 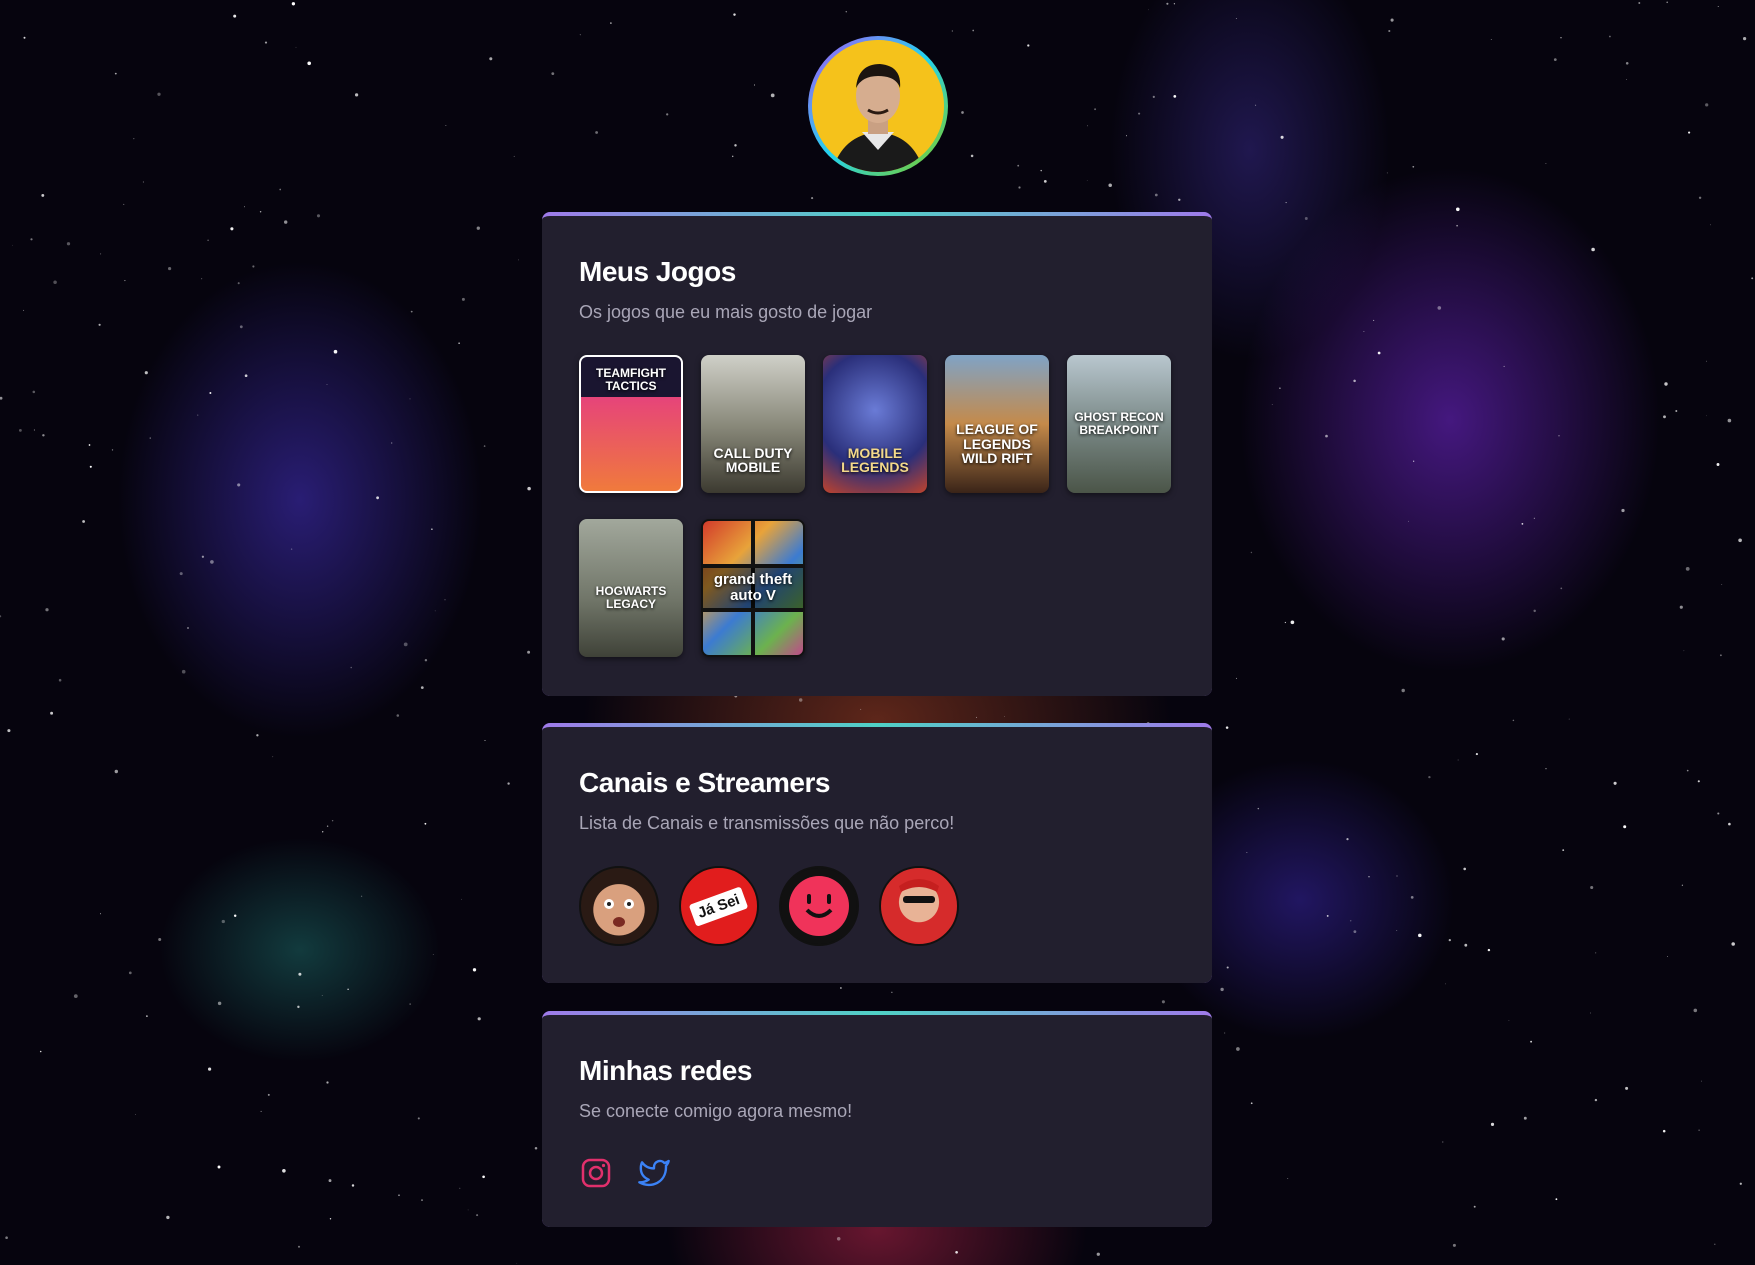 What do you see at coordinates (1119, 424) in the screenshot?
I see `game-ghost-recon: GHOST RECON BREAKPOINT` at bounding box center [1119, 424].